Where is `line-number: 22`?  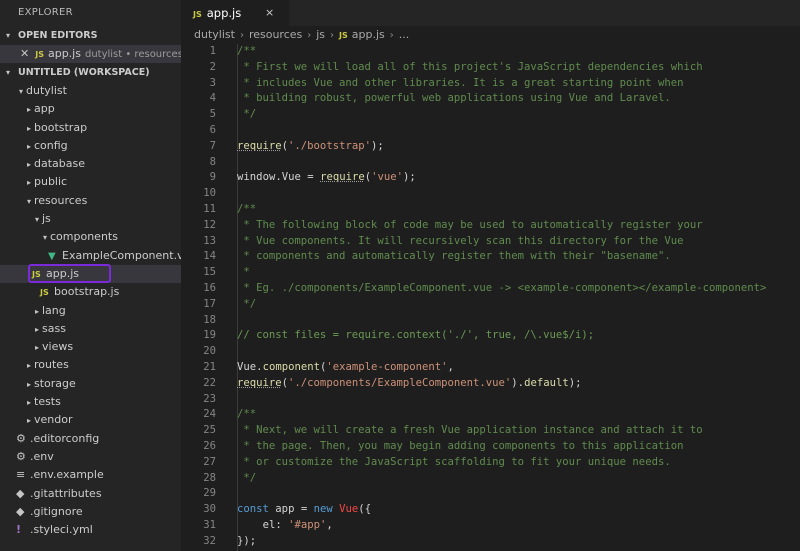
line-number: 22 is located at coordinates (209, 382).